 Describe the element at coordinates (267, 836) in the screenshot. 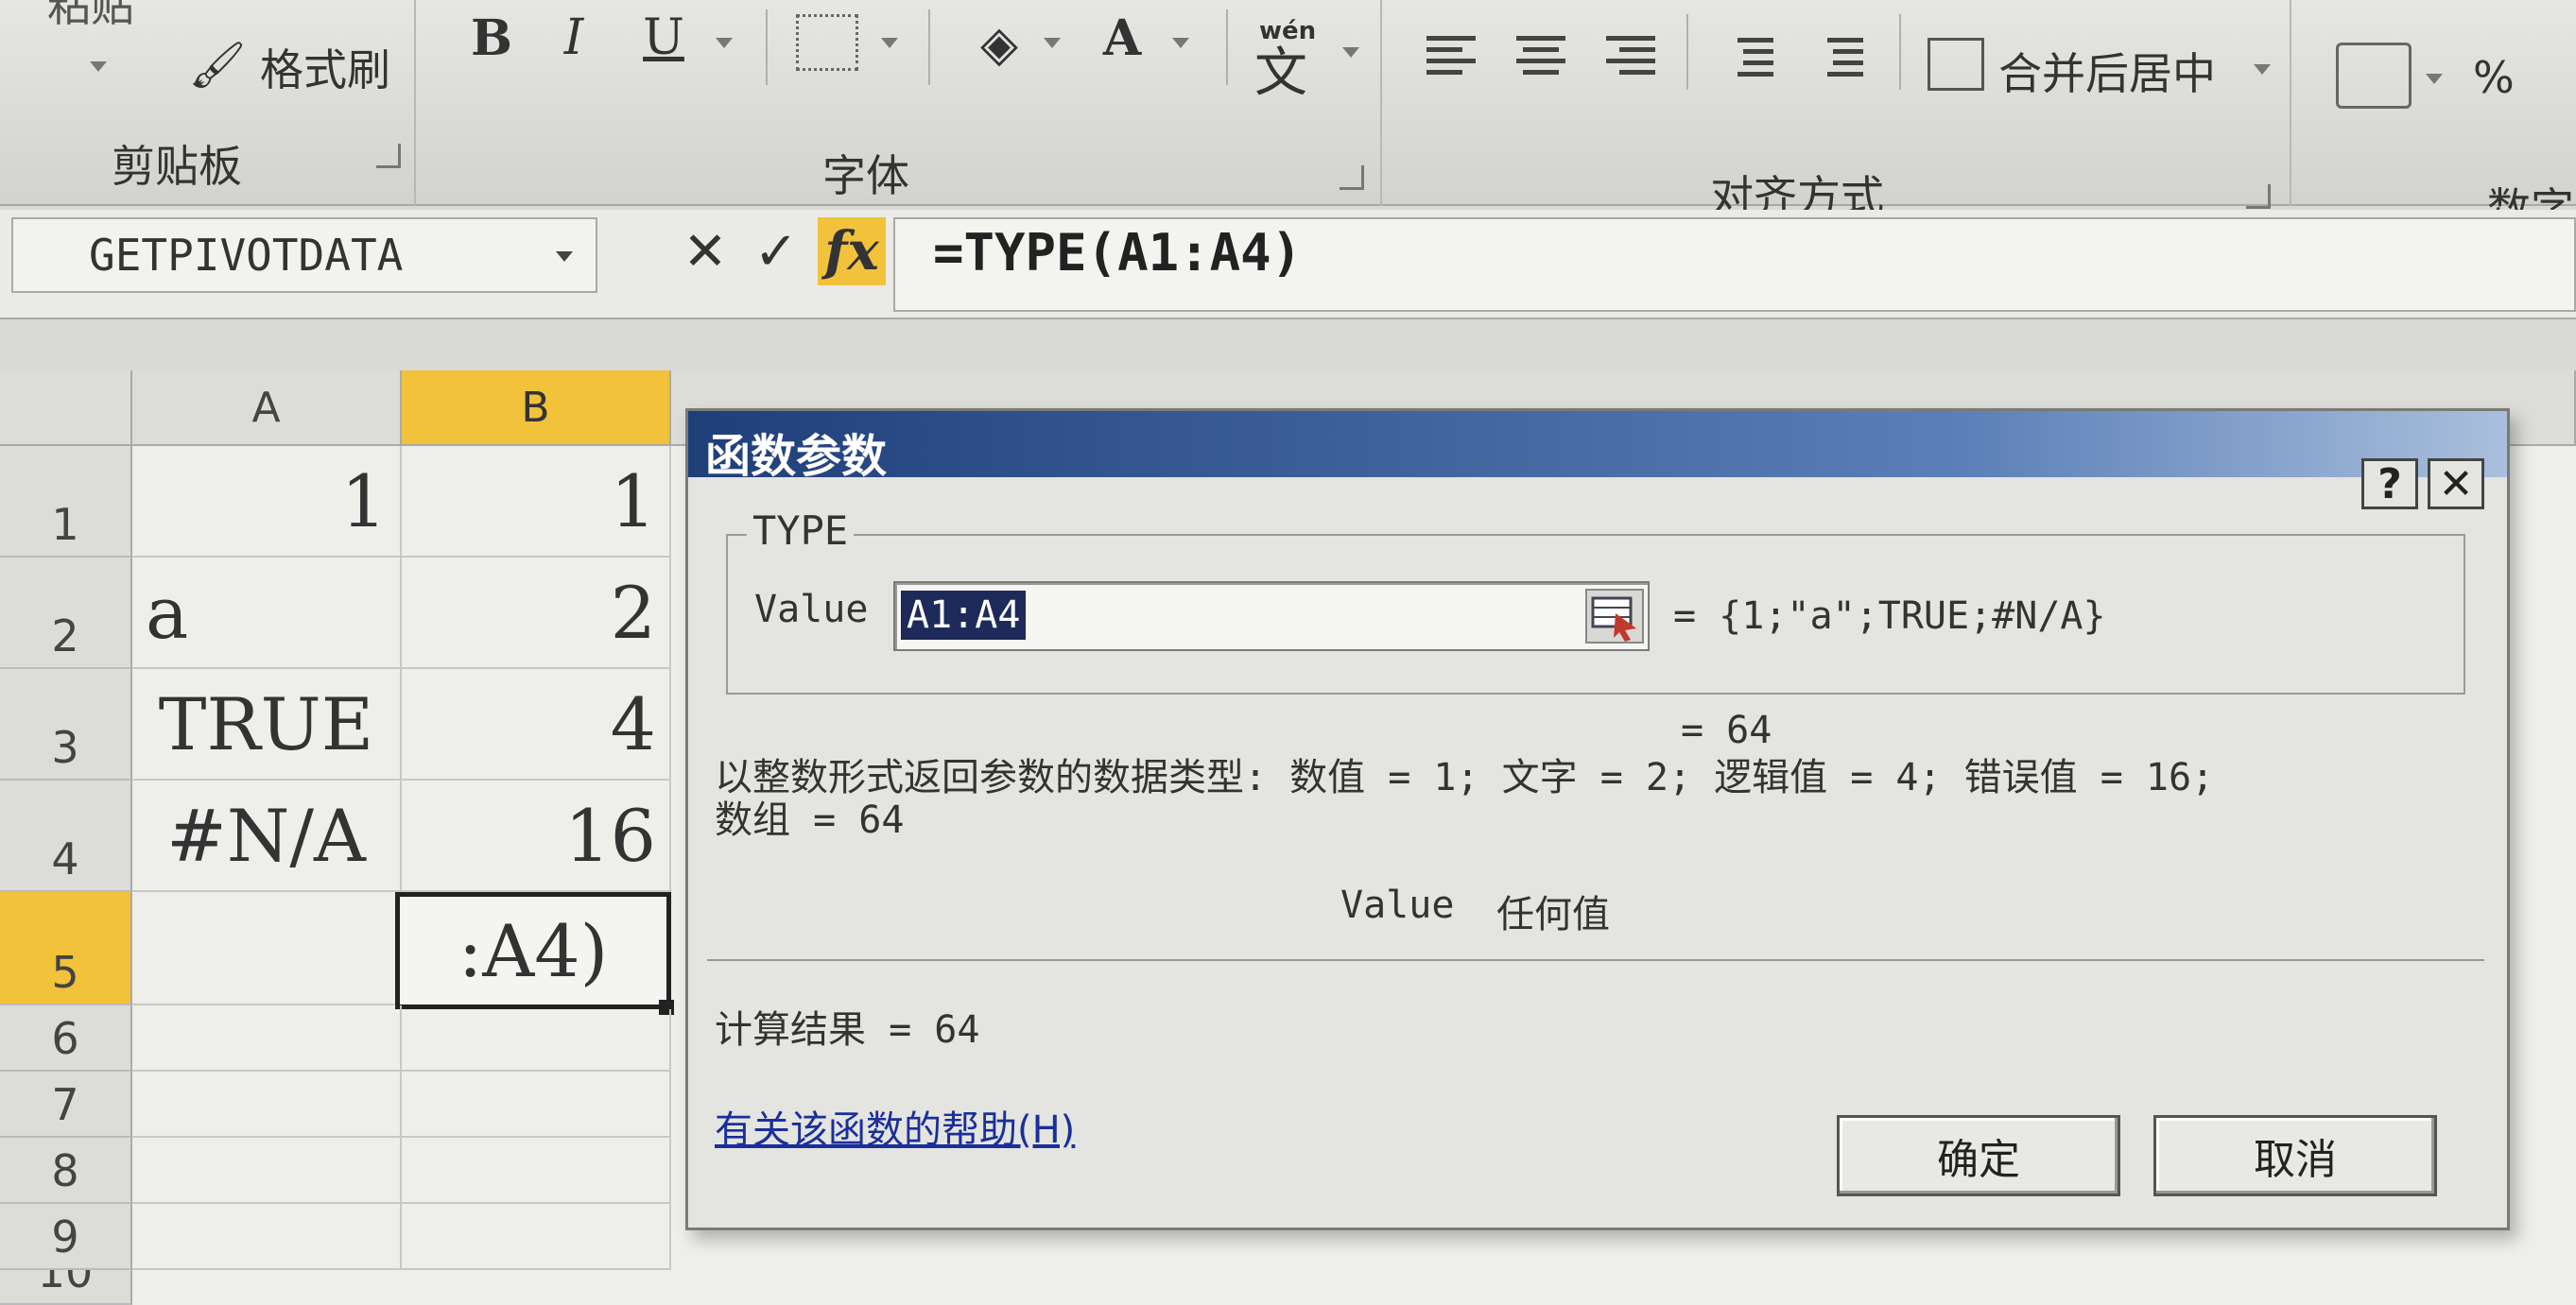

I see `cell-a4: #N/A` at that location.